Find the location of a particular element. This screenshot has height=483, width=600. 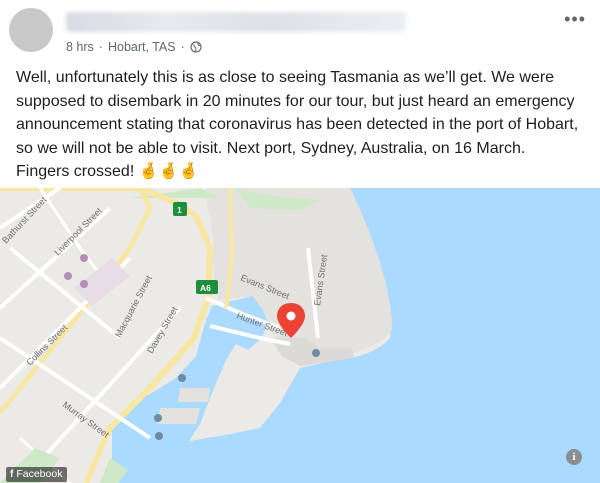

post-location: Hobart, TAS is located at coordinates (142, 47).